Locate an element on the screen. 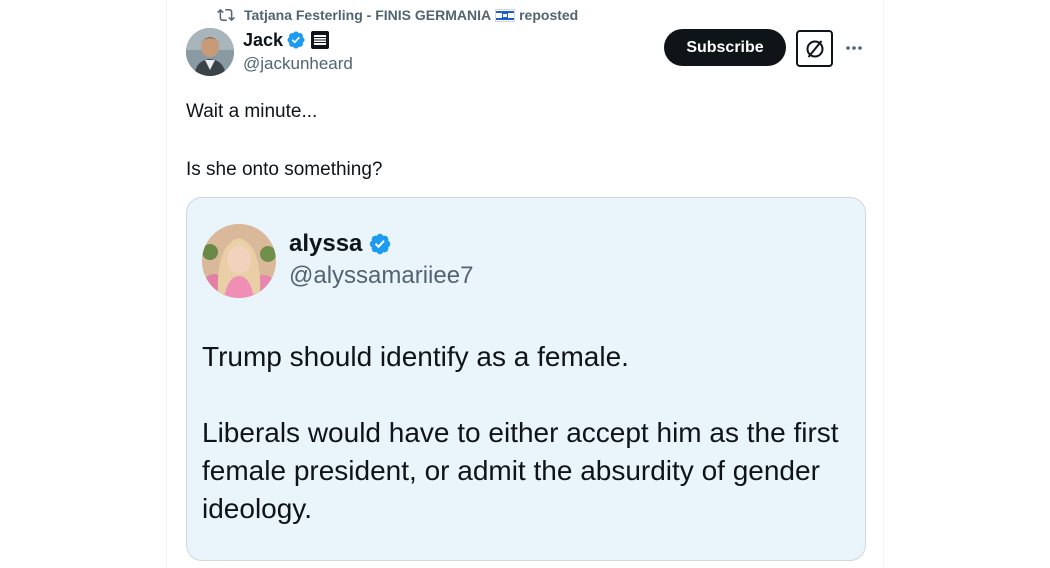 The image size is (1050, 568). author-avatar is located at coordinates (210, 52).